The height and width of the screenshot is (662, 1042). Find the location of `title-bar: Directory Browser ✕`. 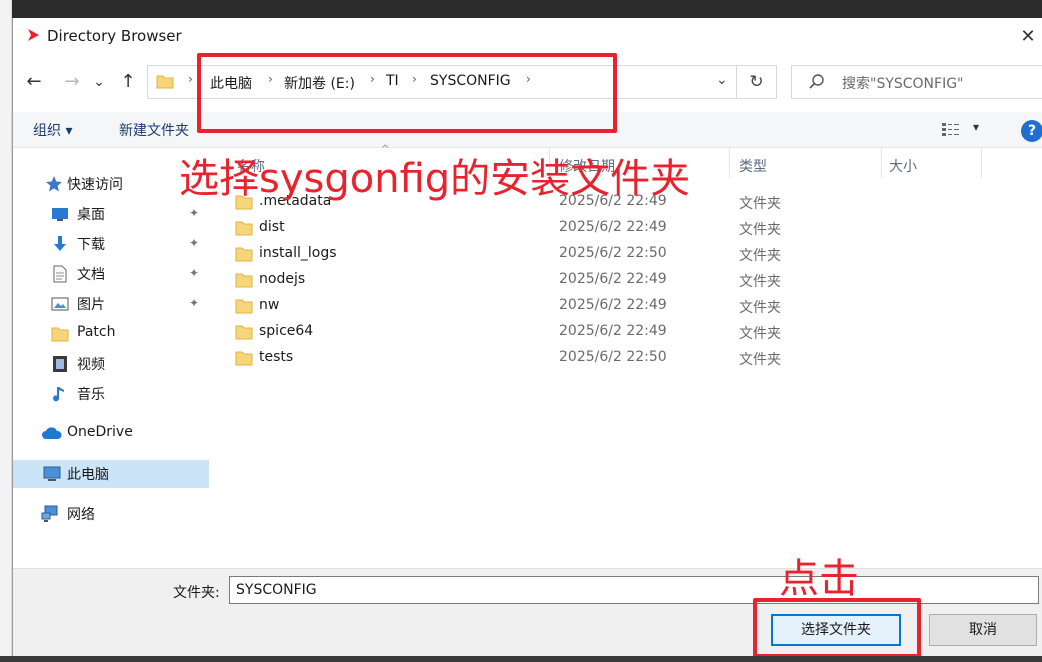

title-bar: Directory Browser ✕ is located at coordinates (527, 37).